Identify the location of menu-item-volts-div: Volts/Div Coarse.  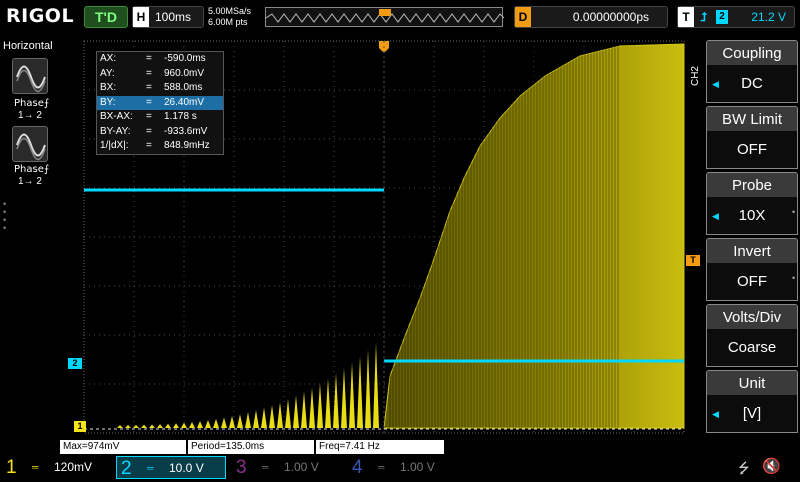
(752, 336).